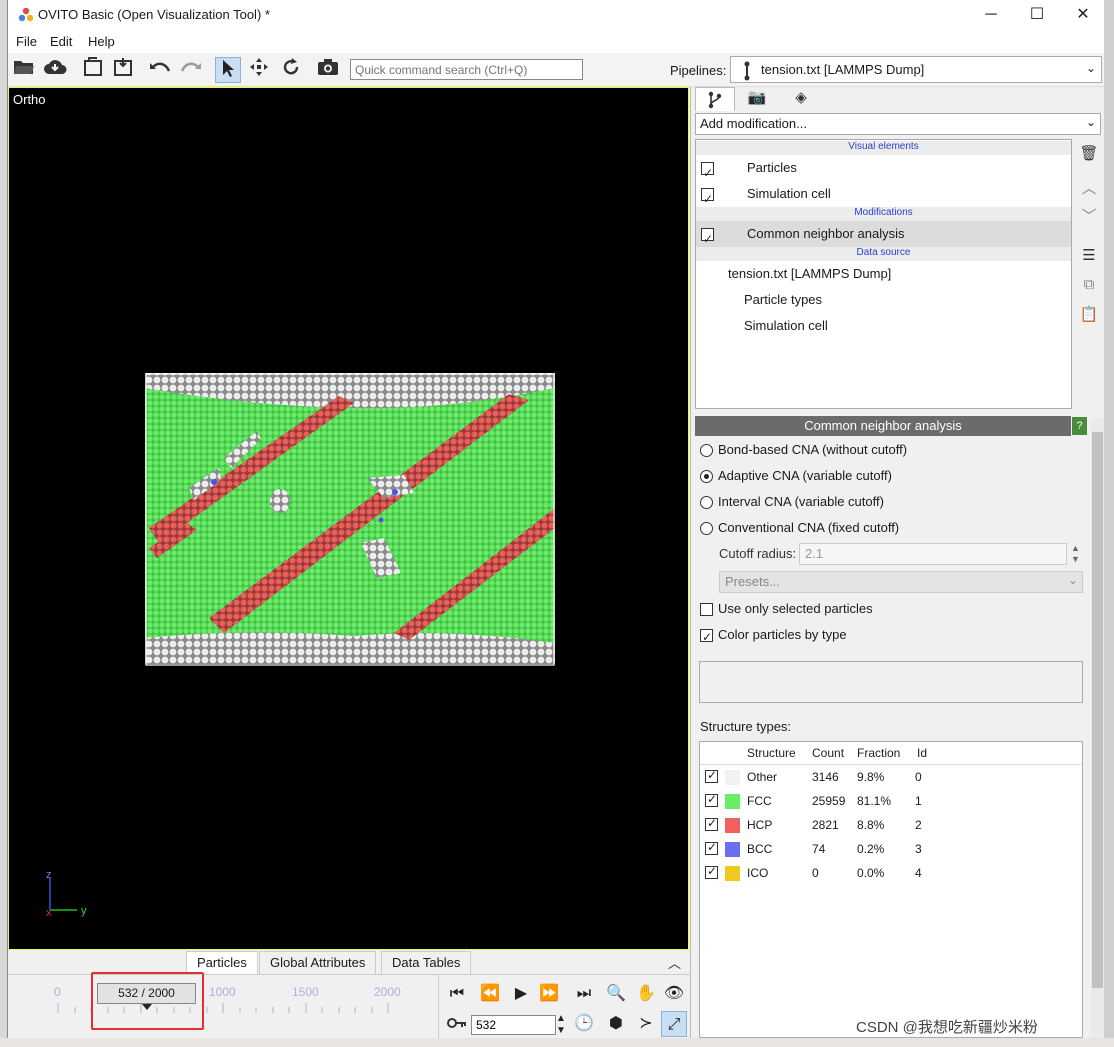 Image resolution: width=1114 pixels, height=1047 pixels. Describe the element at coordinates (674, 962) in the screenshot. I see `chevron-up-icon: ︿` at that location.